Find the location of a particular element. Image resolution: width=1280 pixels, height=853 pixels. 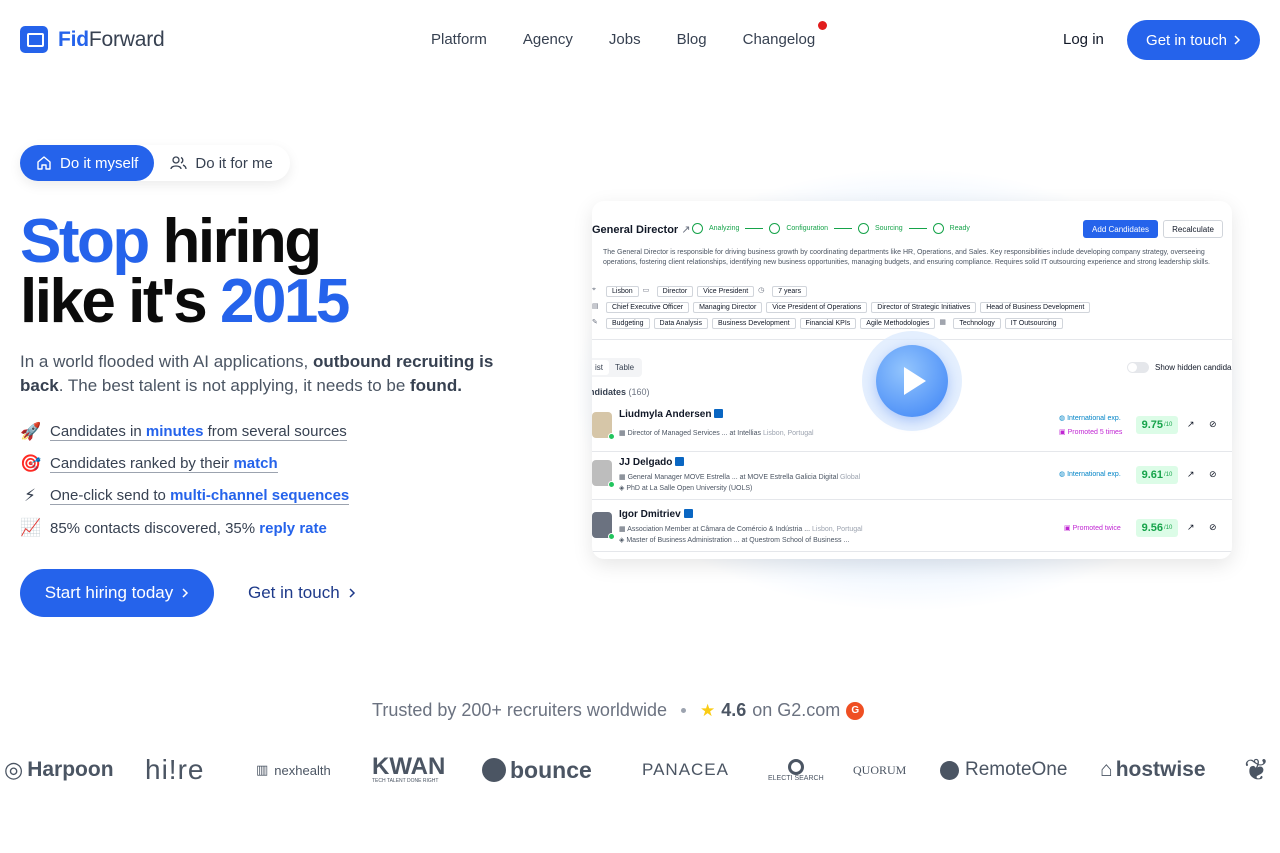

toggle-do-it-myself: Do it myself is located at coordinates (87, 163).